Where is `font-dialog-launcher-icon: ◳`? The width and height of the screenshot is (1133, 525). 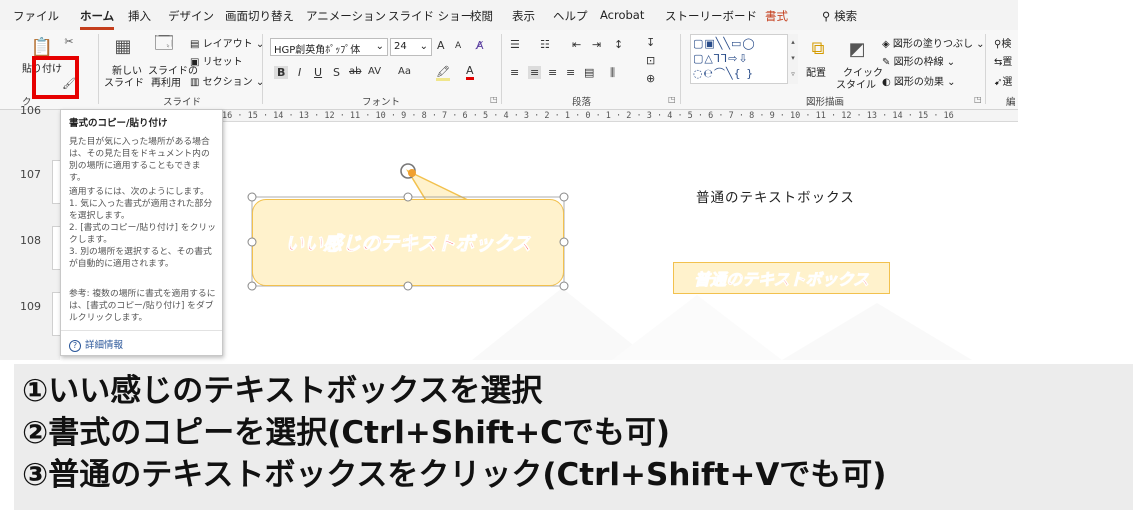
font-dialog-launcher-icon: ◳ is located at coordinates (494, 99).